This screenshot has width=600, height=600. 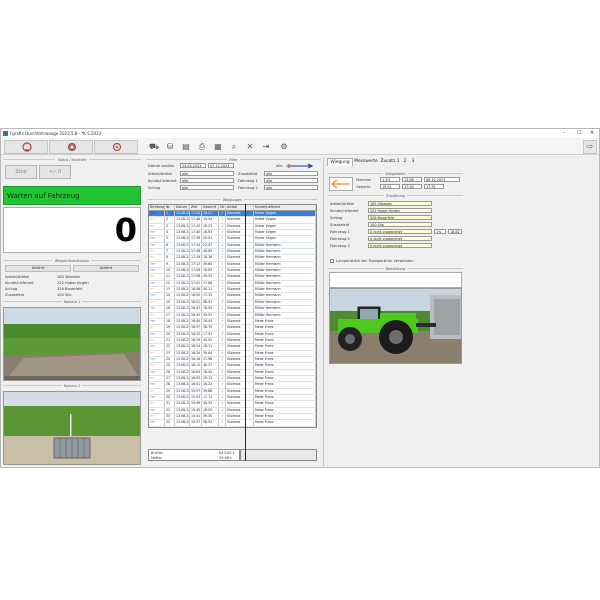 What do you see at coordinates (285, 207) in the screenshot?
I see `col-kunde: Kunde/Lieferant` at bounding box center [285, 207].